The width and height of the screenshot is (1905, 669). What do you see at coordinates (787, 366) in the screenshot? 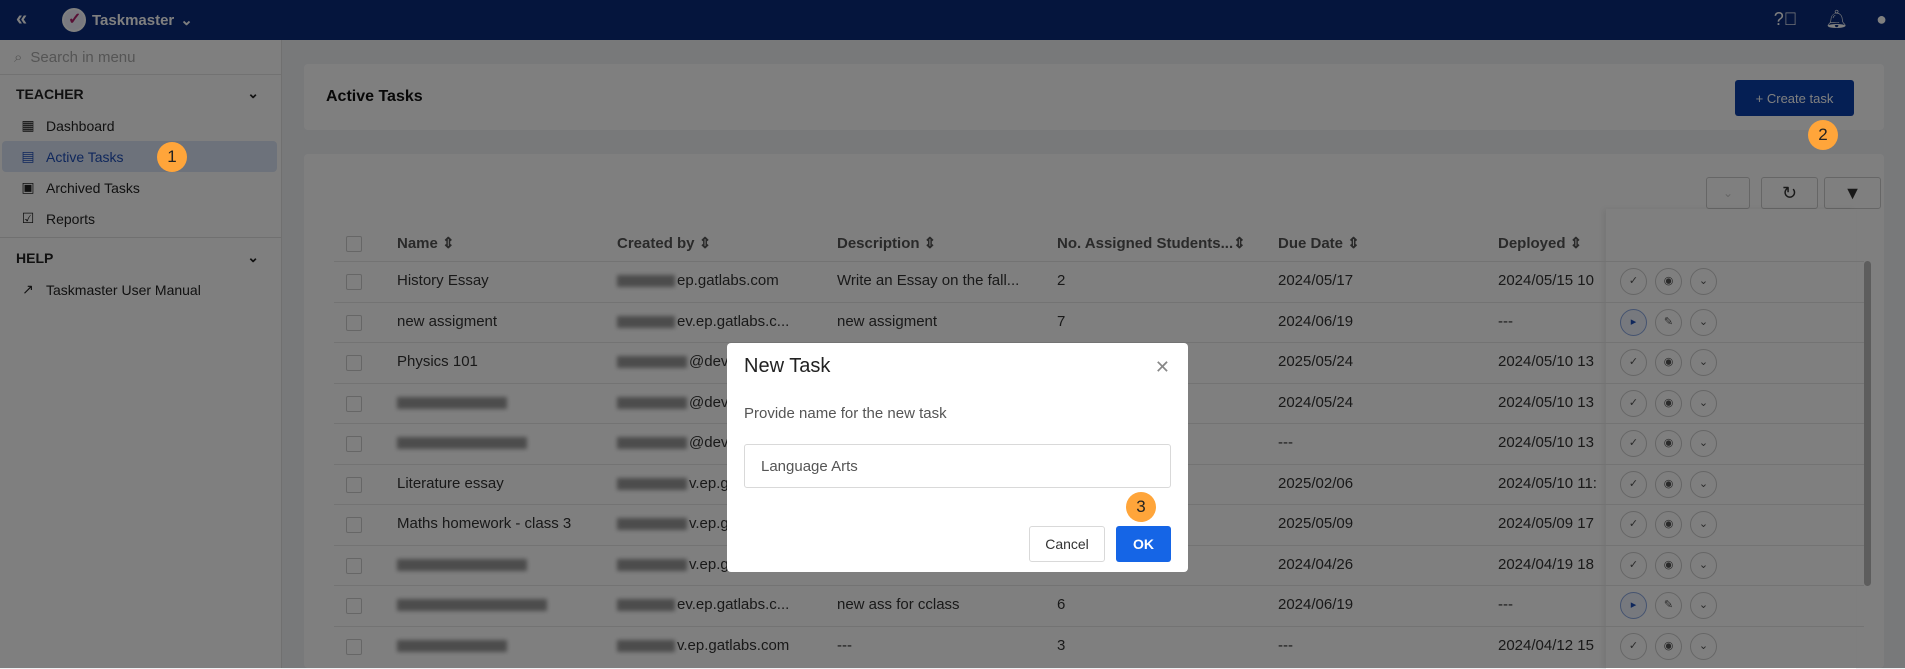
I see `dialog-title: New Task` at bounding box center [787, 366].